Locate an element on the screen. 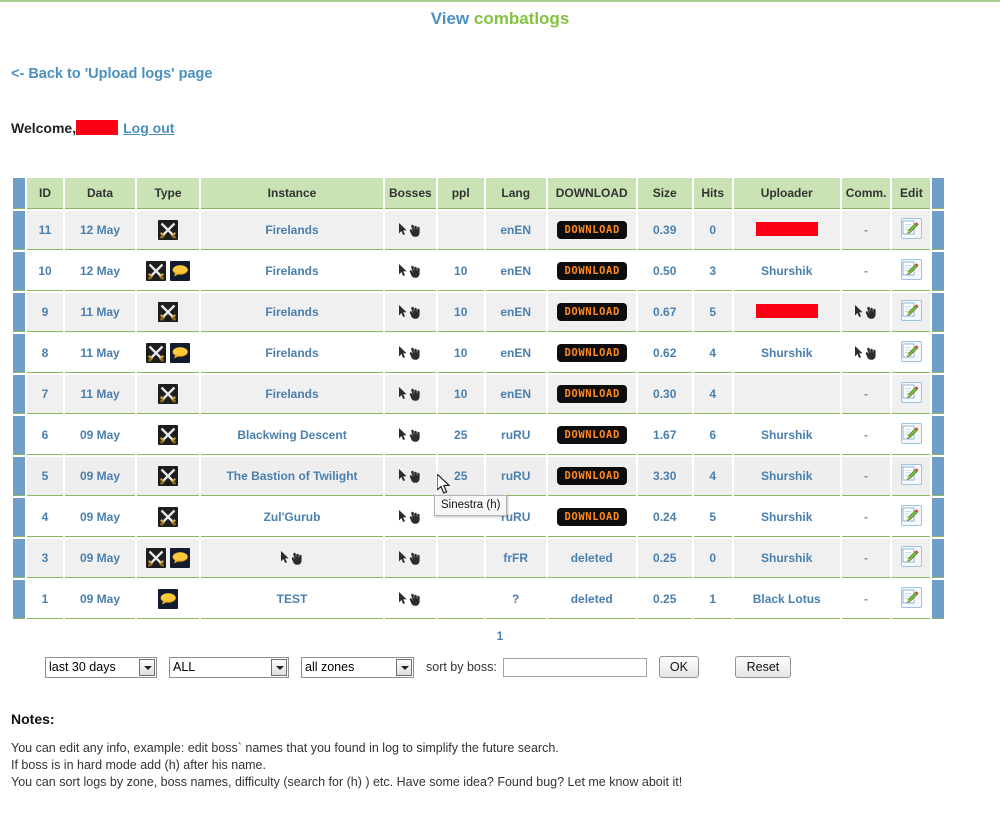 The image size is (1000, 823). row-date: 12 May is located at coordinates (100, 230).